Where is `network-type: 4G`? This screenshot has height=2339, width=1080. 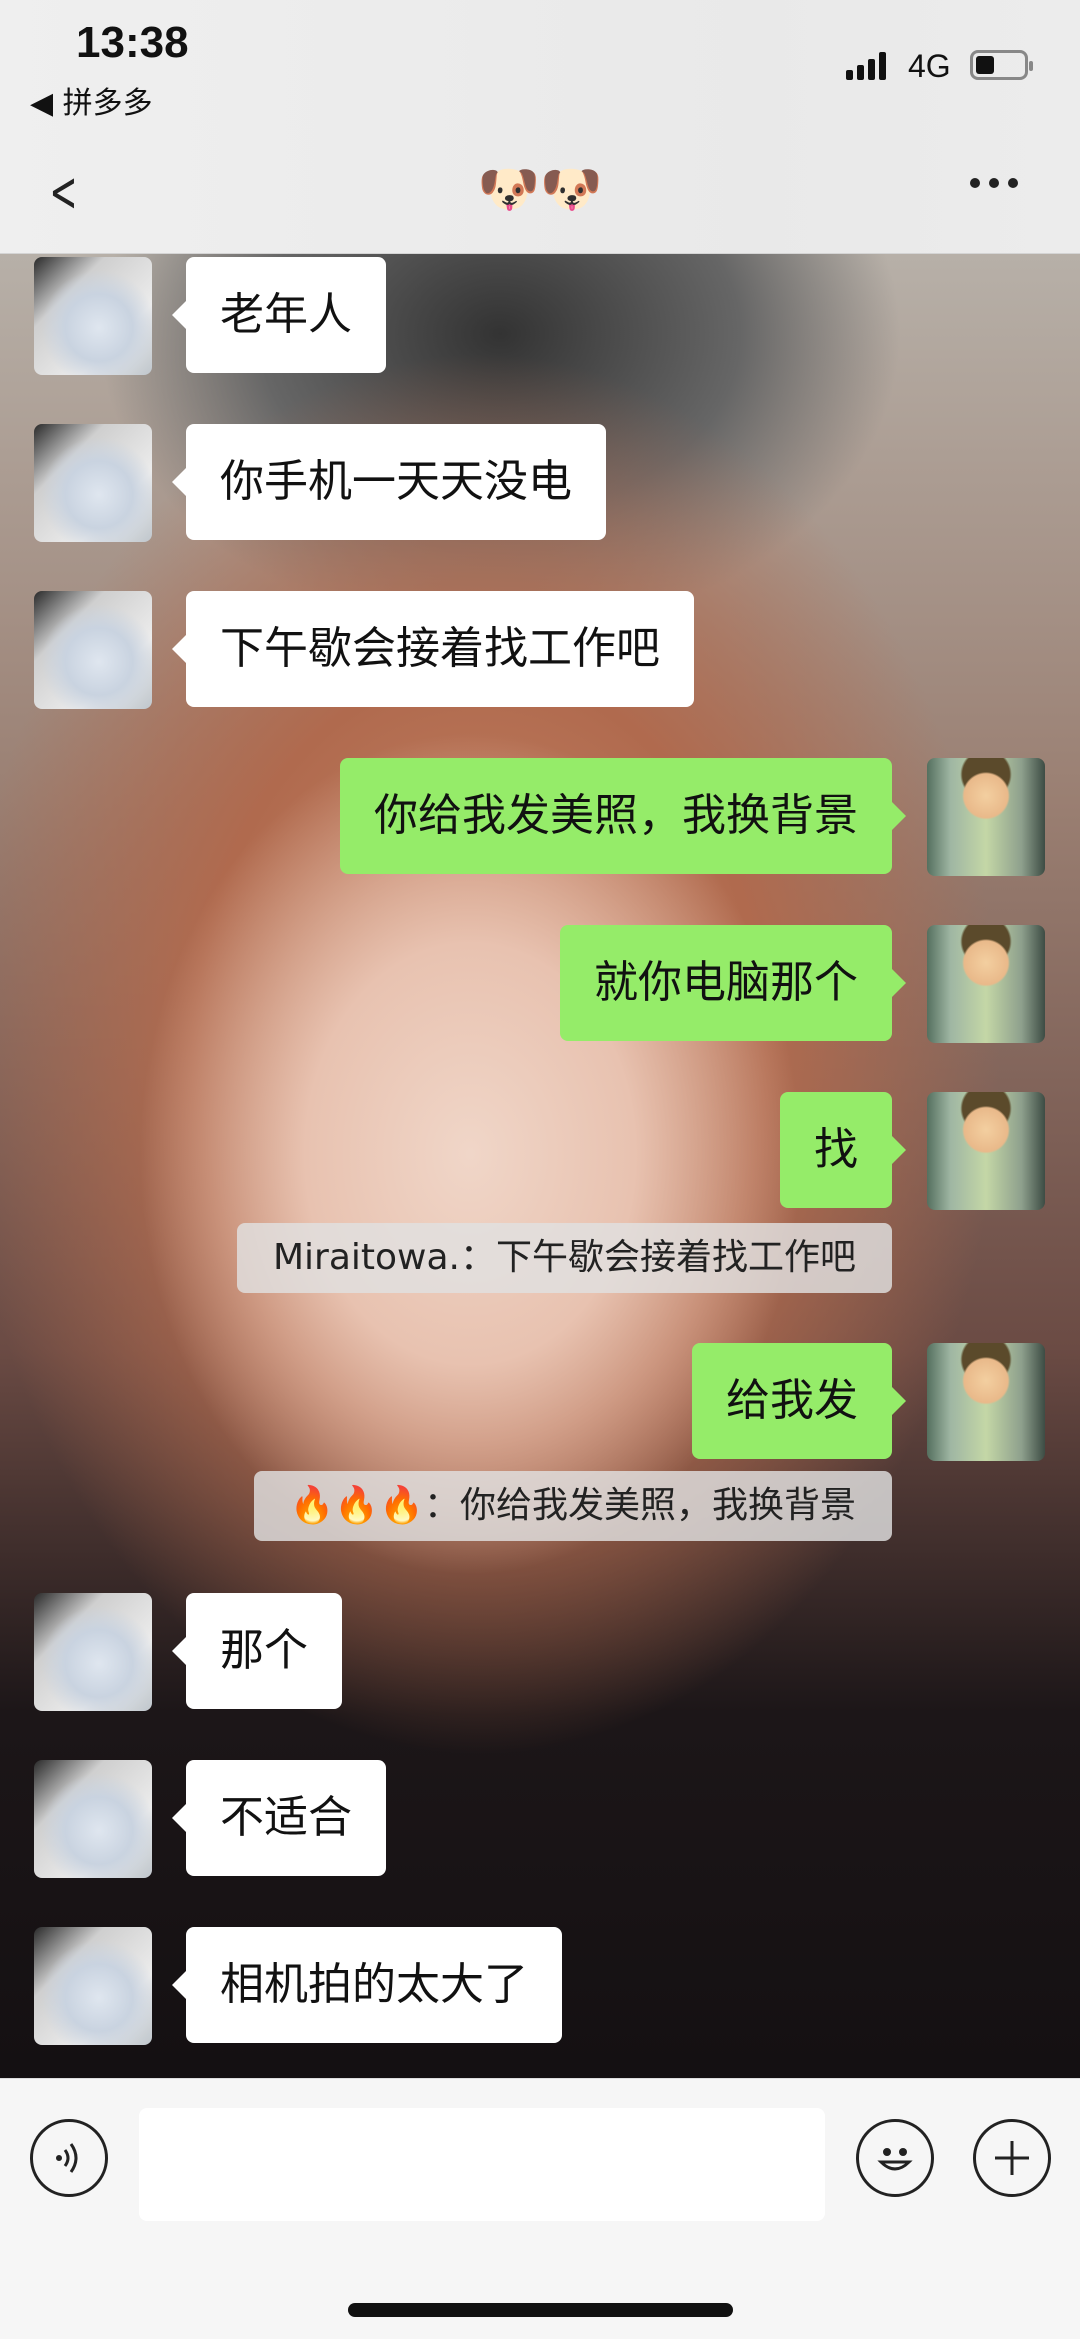
network-type: 4G is located at coordinates (929, 66).